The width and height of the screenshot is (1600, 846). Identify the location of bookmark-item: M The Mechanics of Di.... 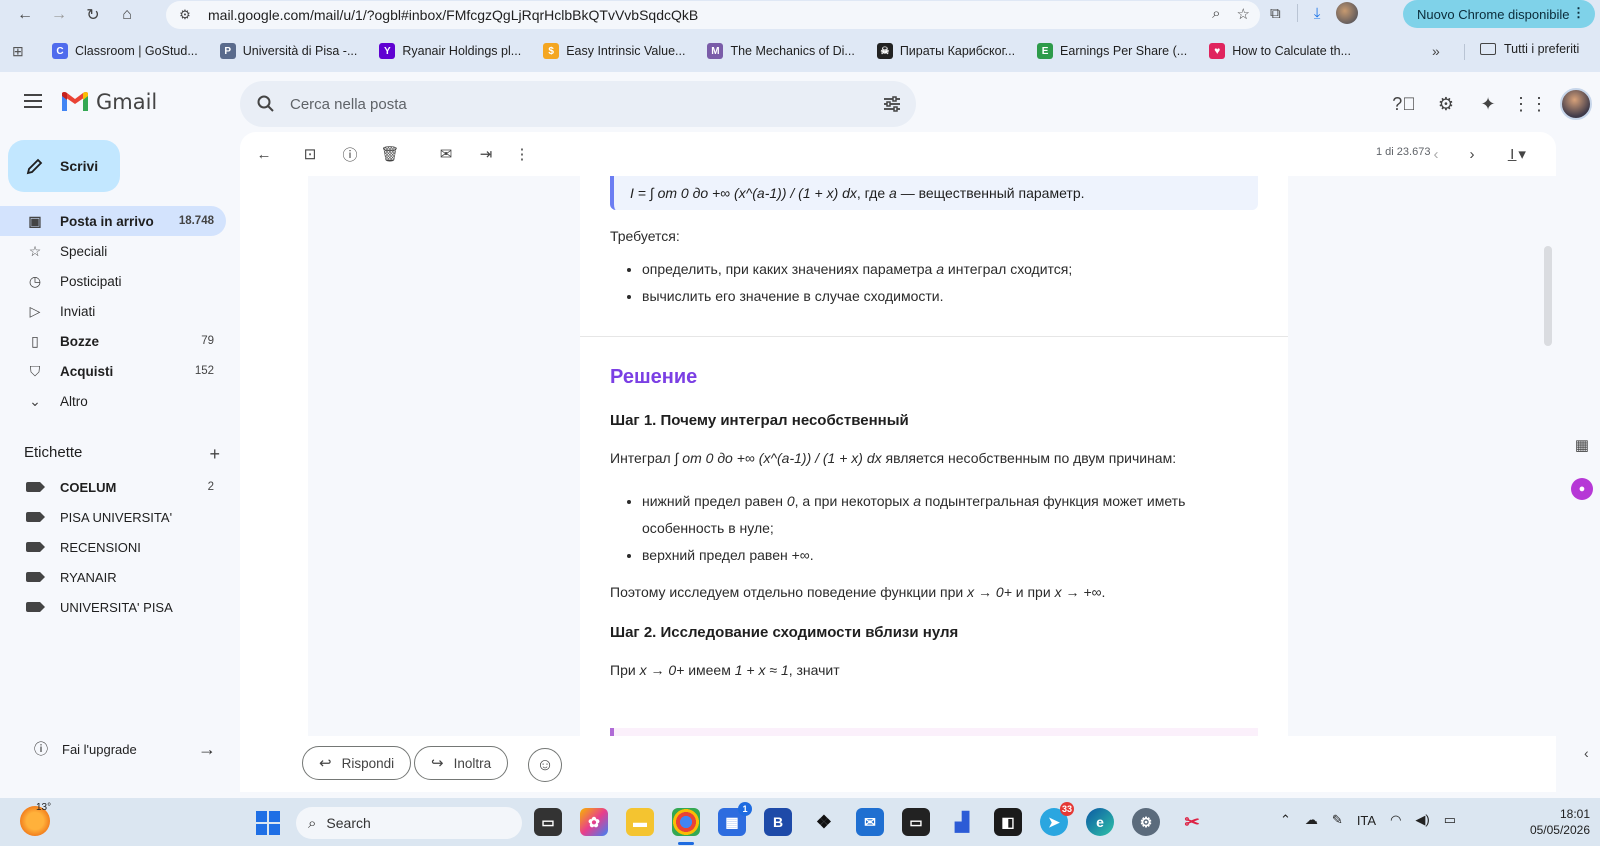
(781, 51).